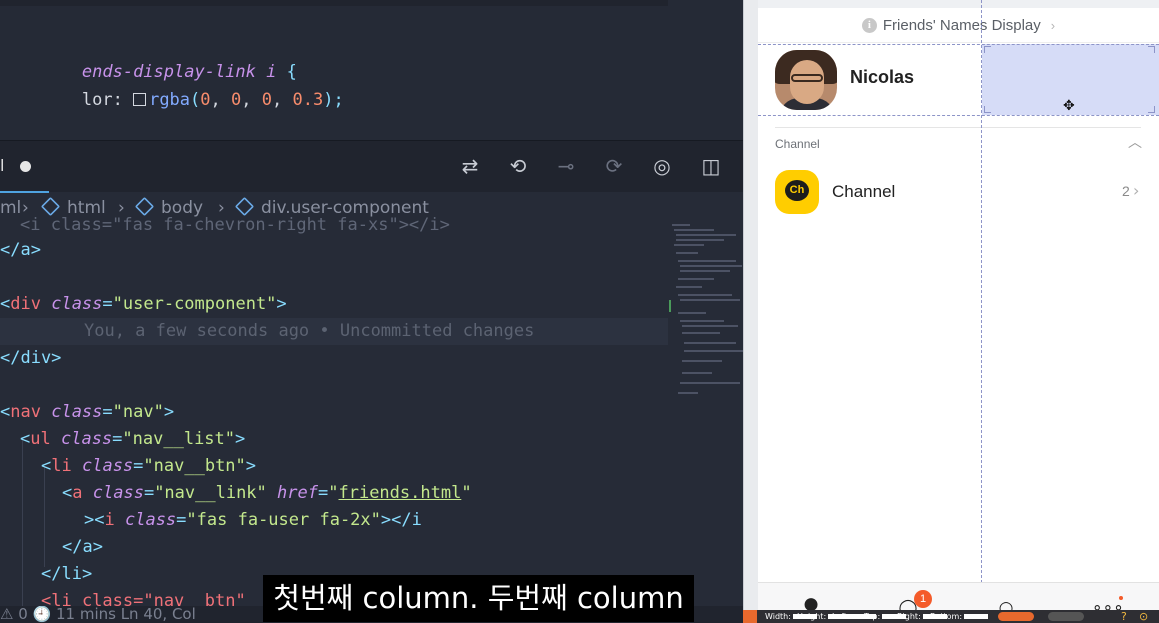  I want to click on go-prev-change-icon: ⟲, so click(518, 166).